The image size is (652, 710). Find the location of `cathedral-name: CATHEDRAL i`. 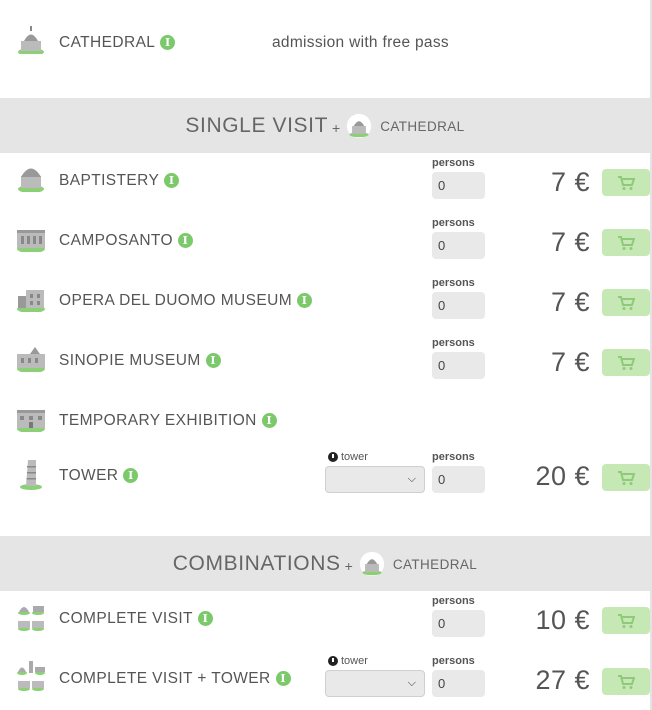

cathedral-name: CATHEDRAL i is located at coordinates (117, 43).